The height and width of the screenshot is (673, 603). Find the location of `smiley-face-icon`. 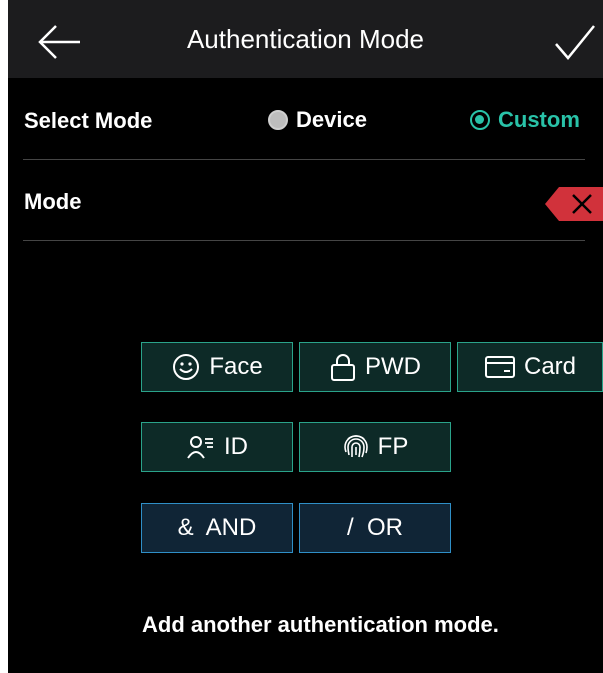

smiley-face-icon is located at coordinates (186, 367).